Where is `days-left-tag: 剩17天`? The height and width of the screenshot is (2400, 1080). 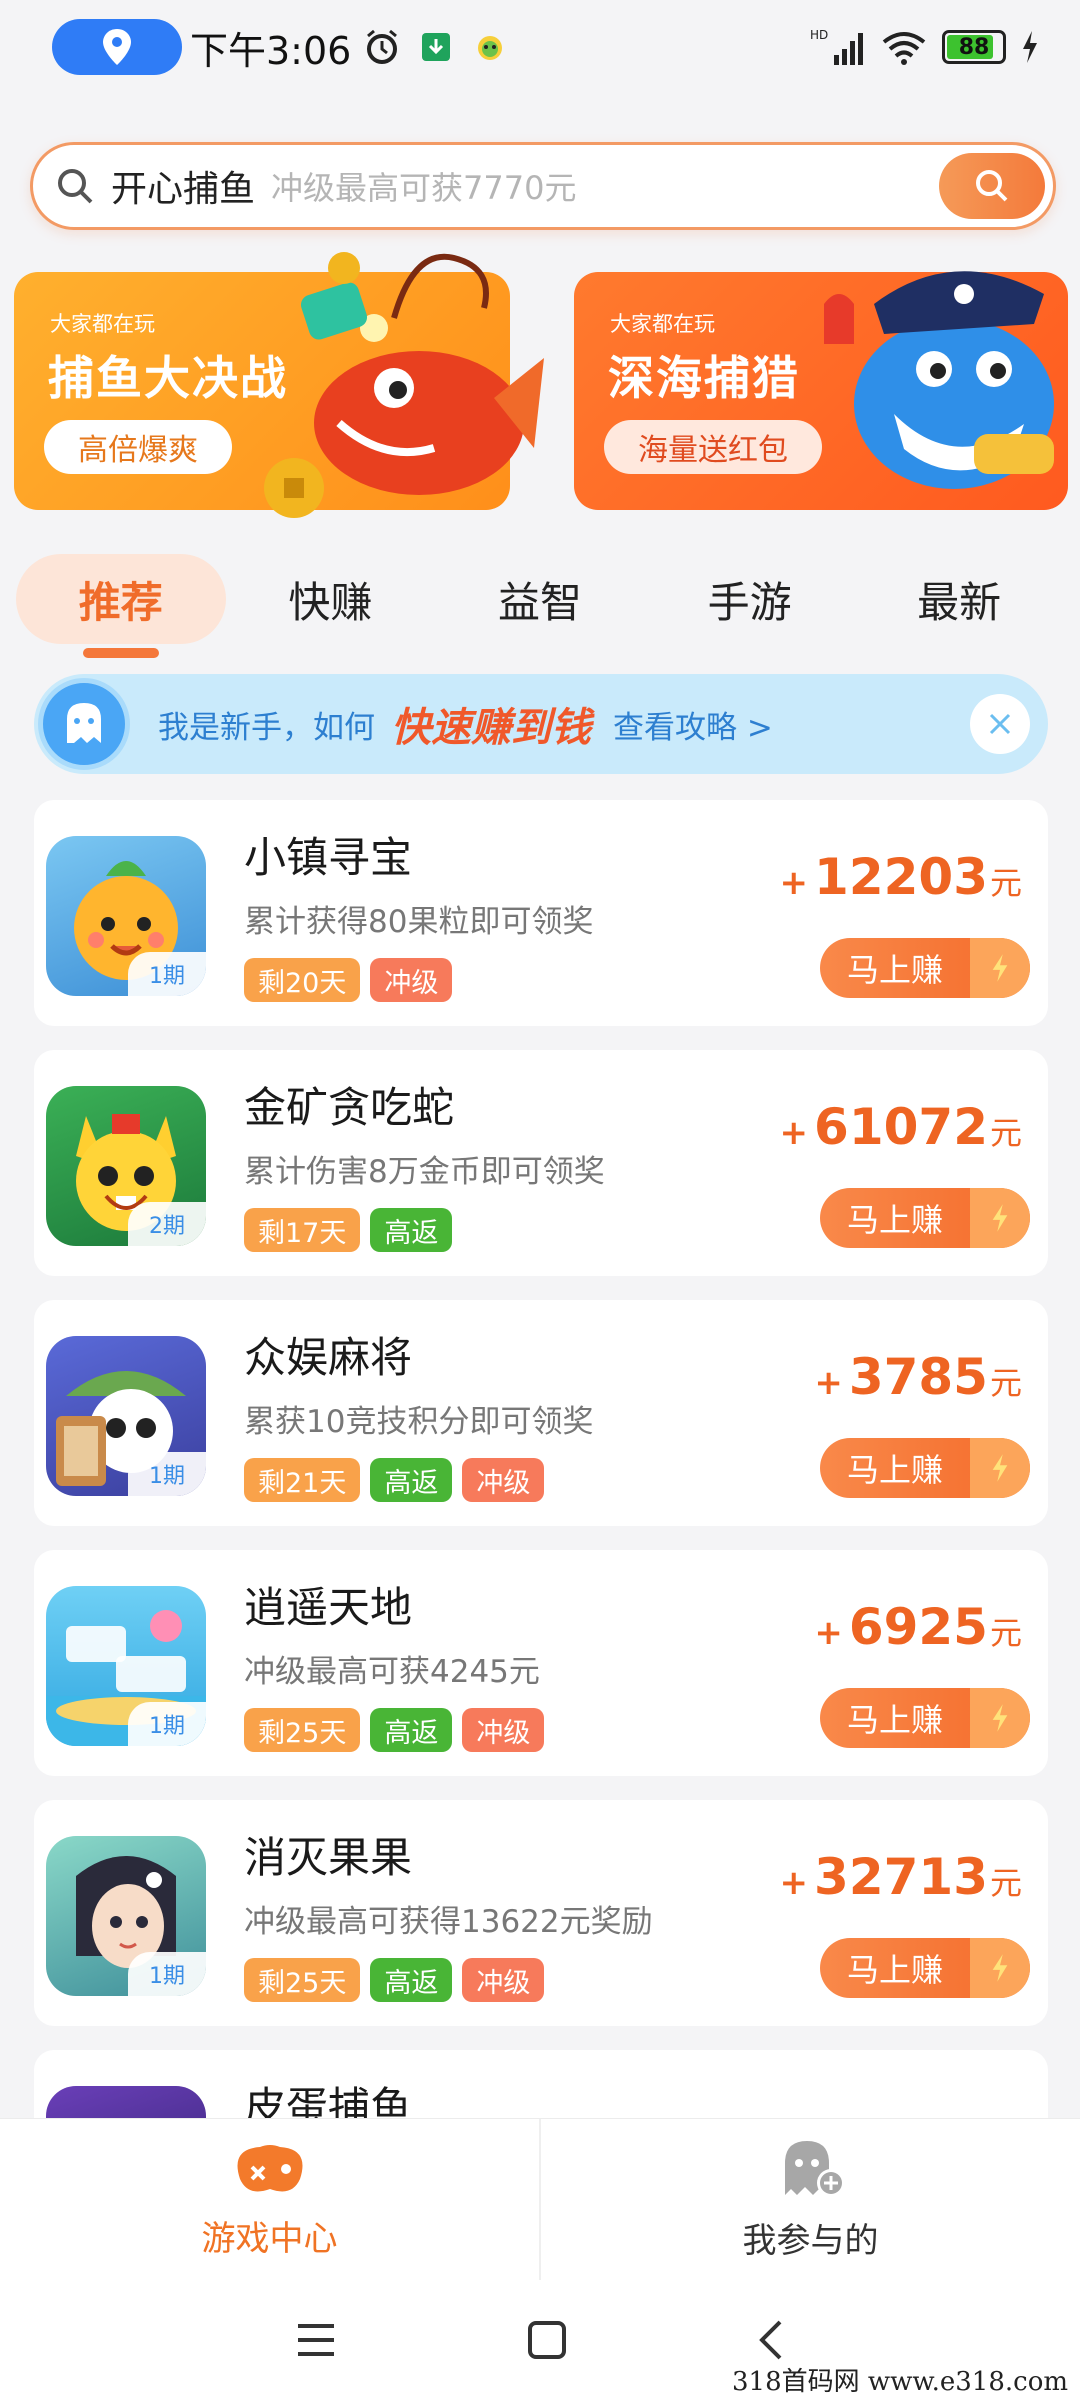
days-left-tag: 剩17天 is located at coordinates (302, 1230).